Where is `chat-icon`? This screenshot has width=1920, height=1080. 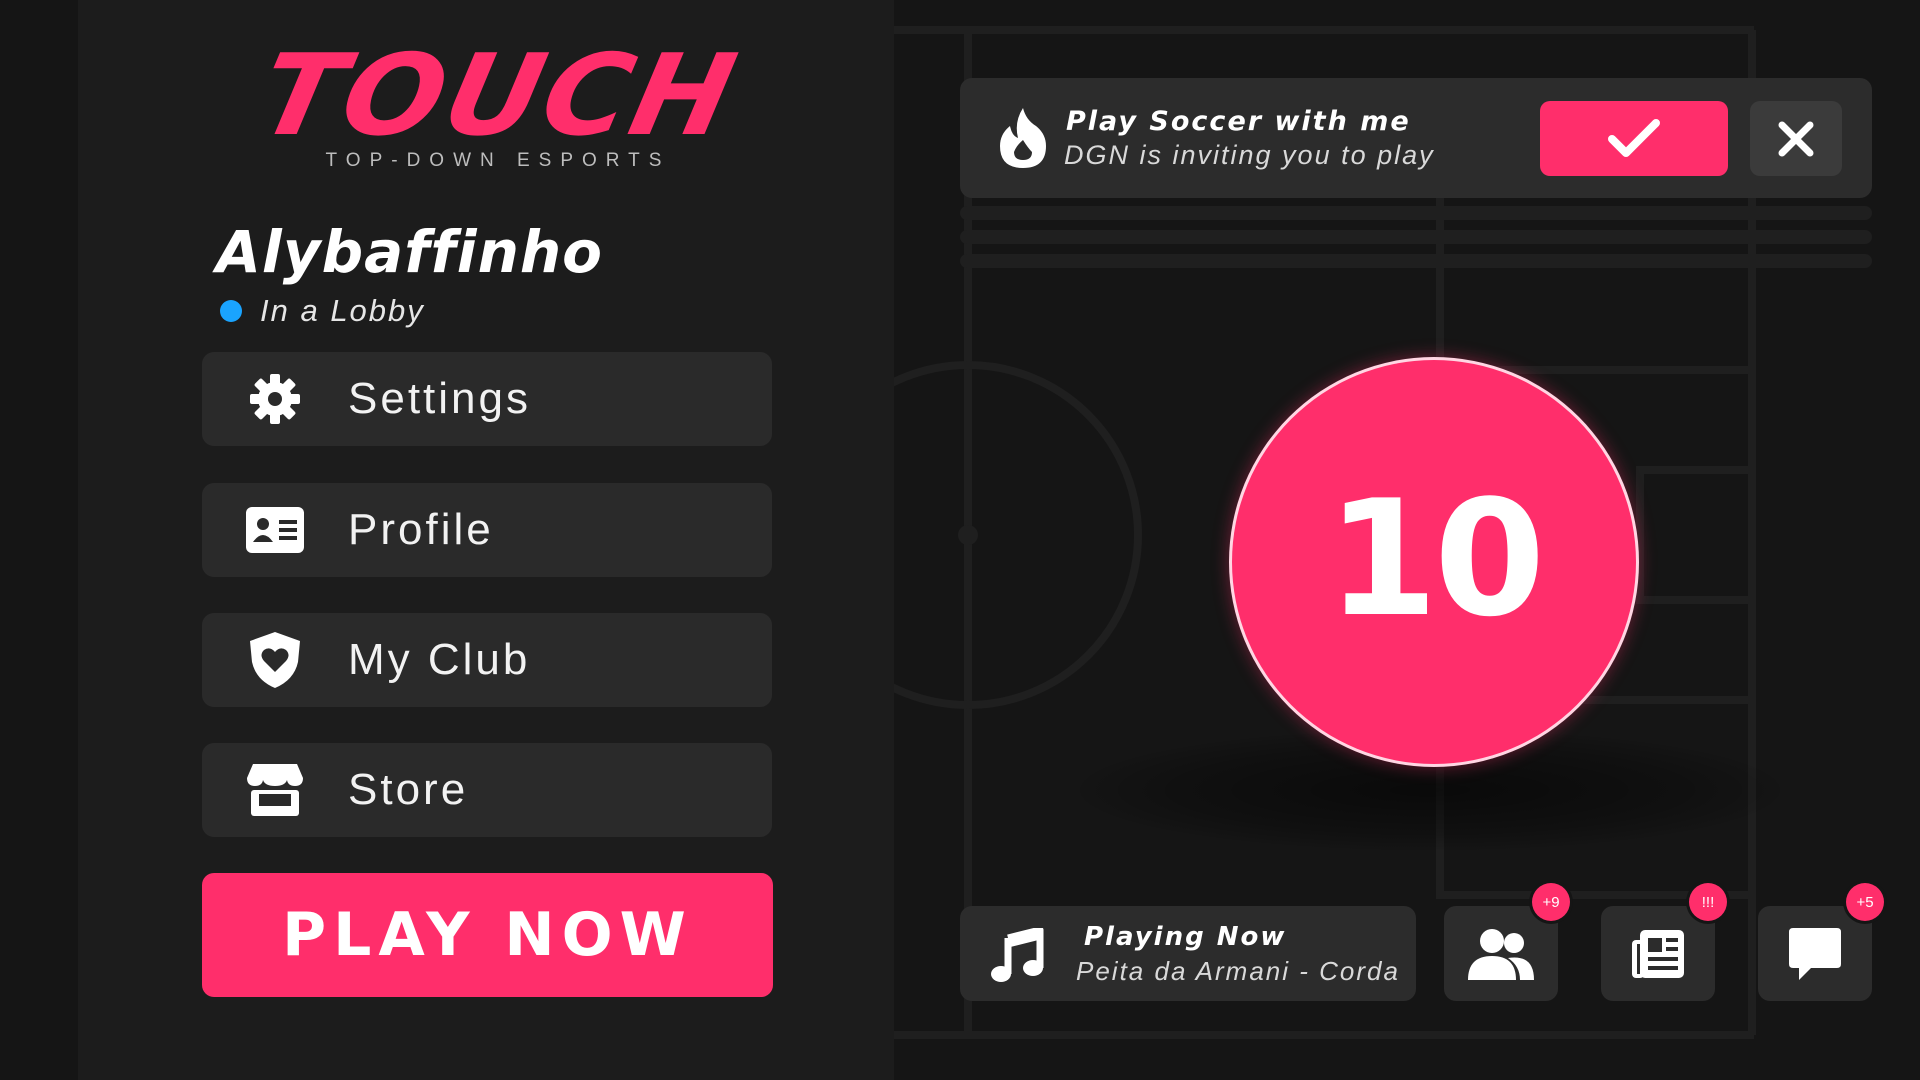
chat-icon is located at coordinates (1815, 953).